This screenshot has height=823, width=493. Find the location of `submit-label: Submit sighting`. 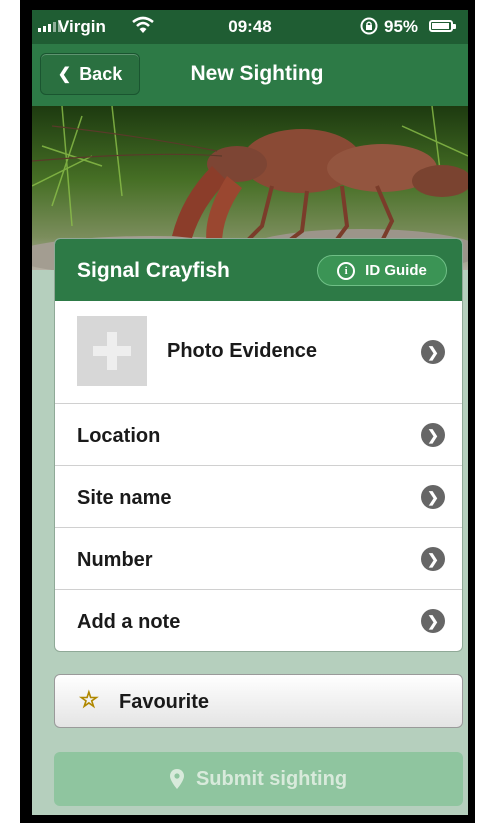

submit-label: Submit sighting is located at coordinates (271, 778).